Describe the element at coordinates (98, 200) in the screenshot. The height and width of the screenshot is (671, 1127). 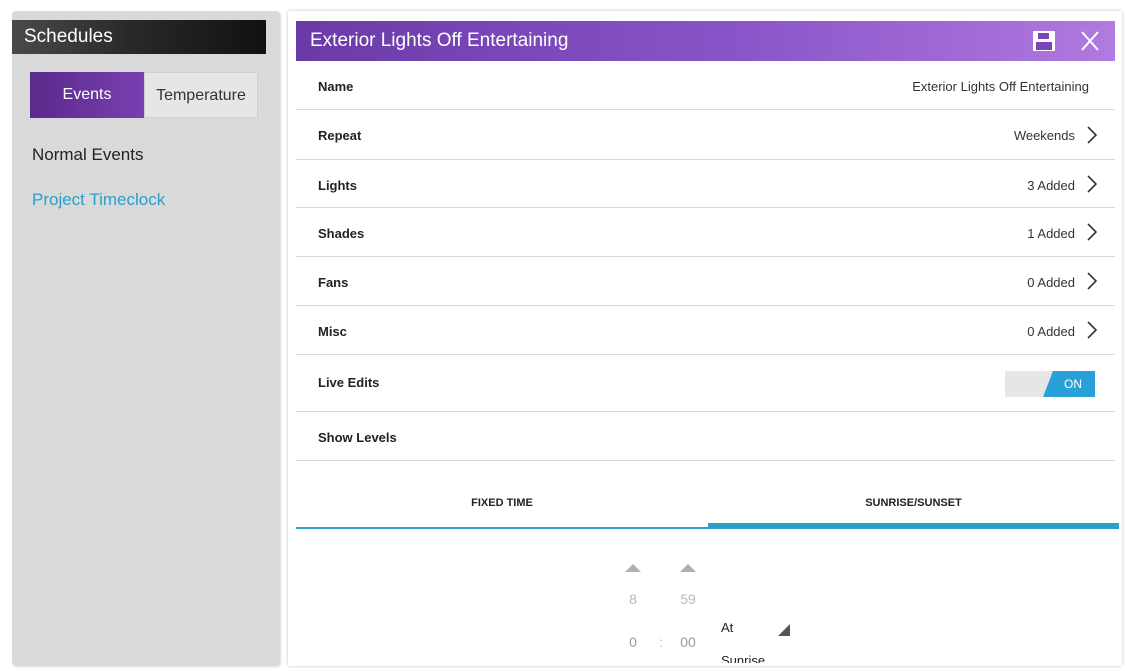
I see `sidebar-item-project-timeclock: Project Timeclock` at that location.